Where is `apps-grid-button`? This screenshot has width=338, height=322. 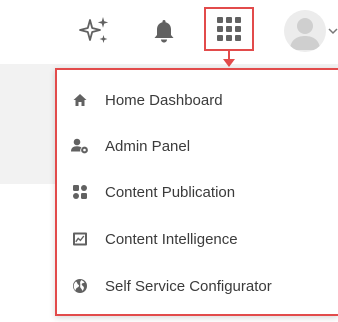
apps-grid-button is located at coordinates (229, 29).